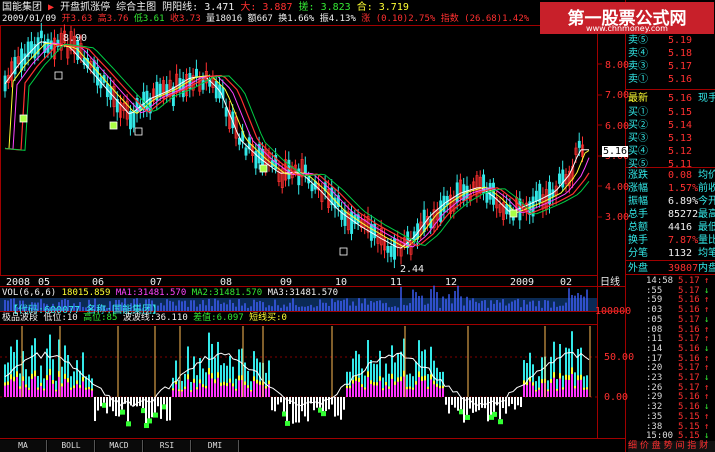  I want to click on stat-row: 涨幅 1.57% 前收, so click(671, 188).